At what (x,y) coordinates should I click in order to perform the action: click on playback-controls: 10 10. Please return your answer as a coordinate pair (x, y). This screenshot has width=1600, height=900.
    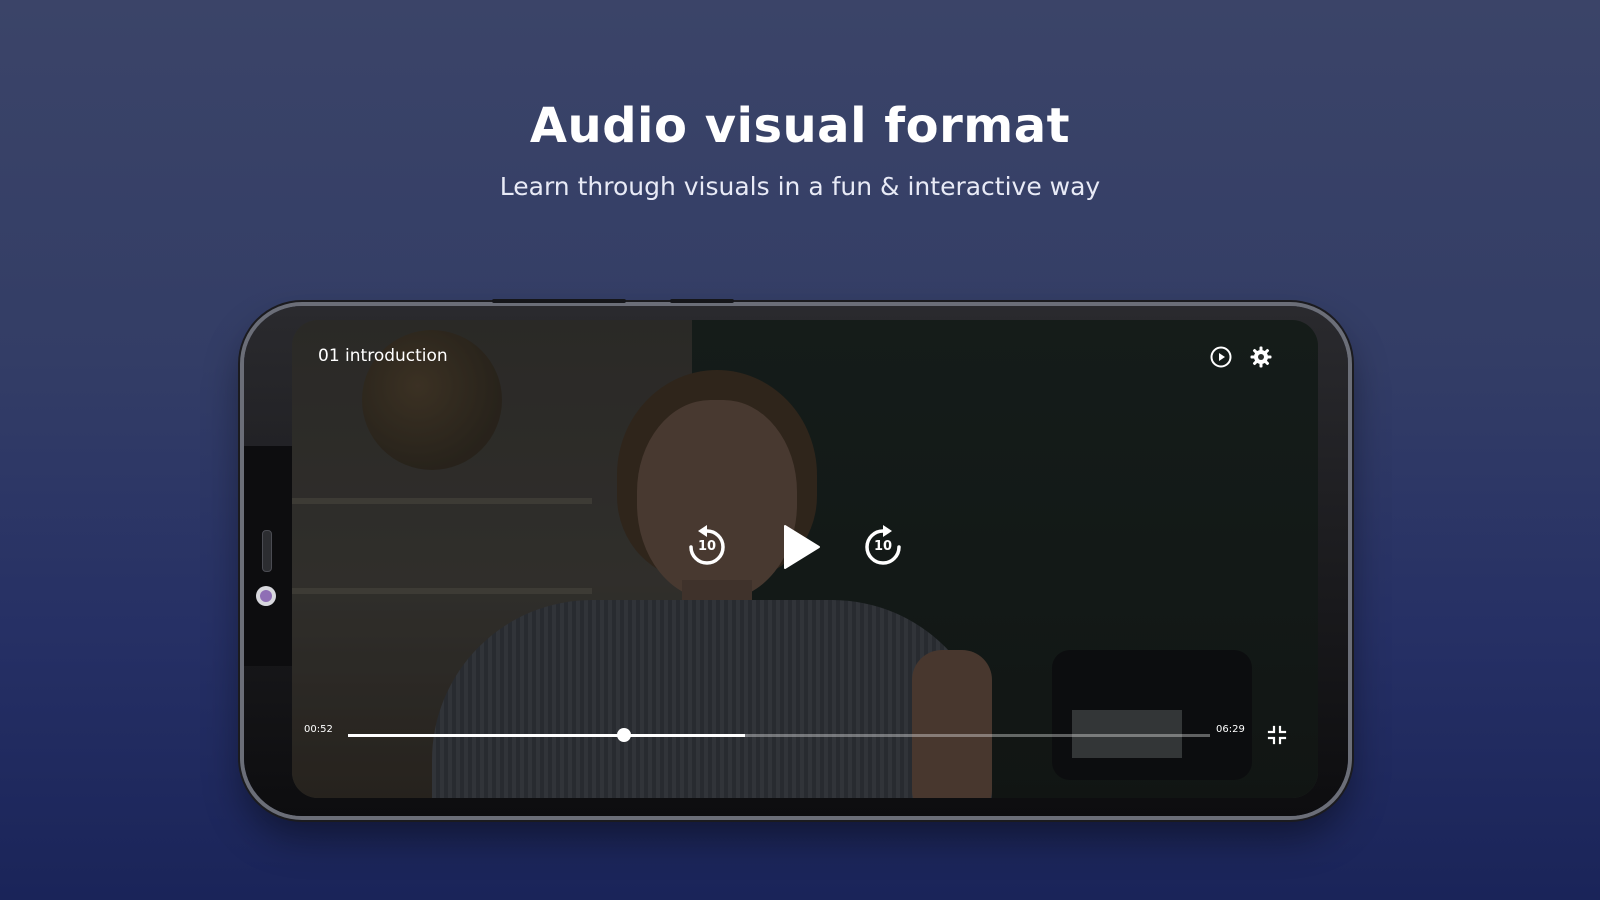
    Looking at the image, I should click on (802, 547).